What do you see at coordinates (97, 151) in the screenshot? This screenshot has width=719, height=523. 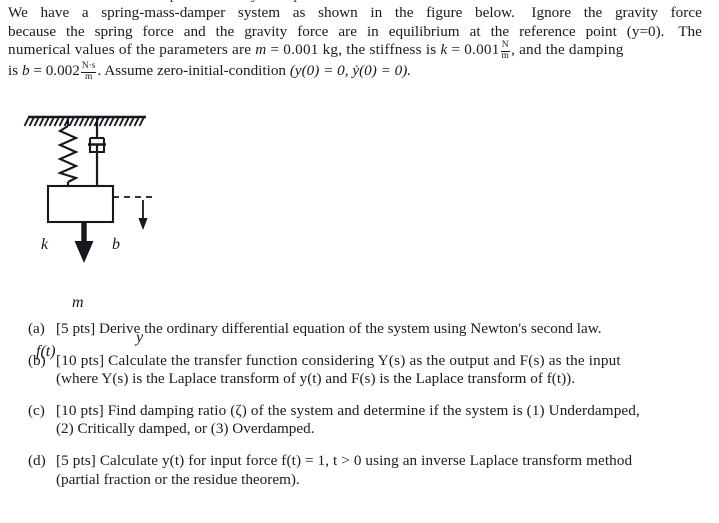 I see `damper-element` at bounding box center [97, 151].